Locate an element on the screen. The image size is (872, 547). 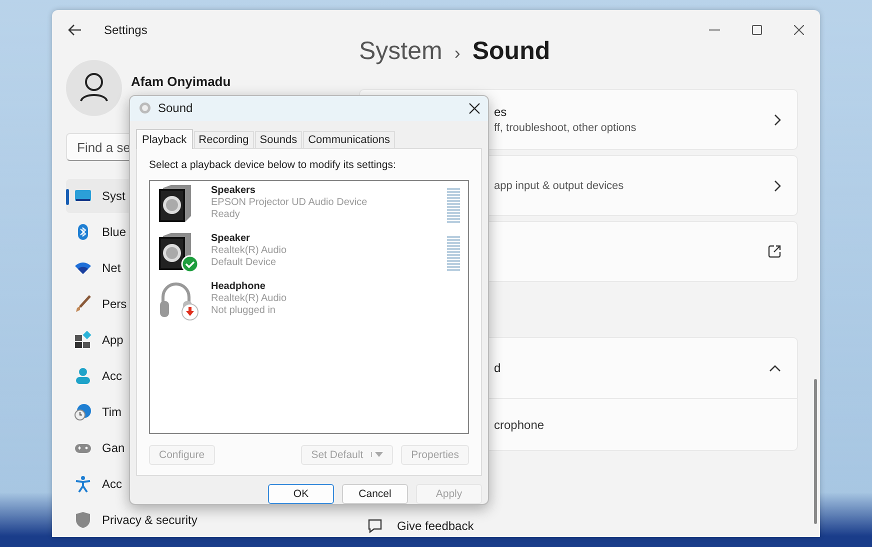
device-status: Ready is located at coordinates (226, 214).